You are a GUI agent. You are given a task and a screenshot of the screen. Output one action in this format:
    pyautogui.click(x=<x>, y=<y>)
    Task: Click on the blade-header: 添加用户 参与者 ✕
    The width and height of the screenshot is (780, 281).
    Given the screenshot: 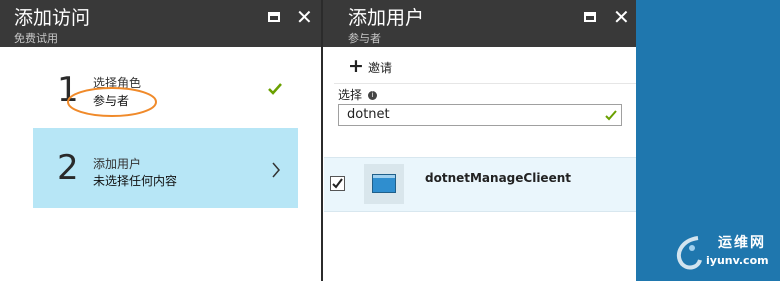 What is the action you would take?
    pyautogui.click(x=479, y=23)
    